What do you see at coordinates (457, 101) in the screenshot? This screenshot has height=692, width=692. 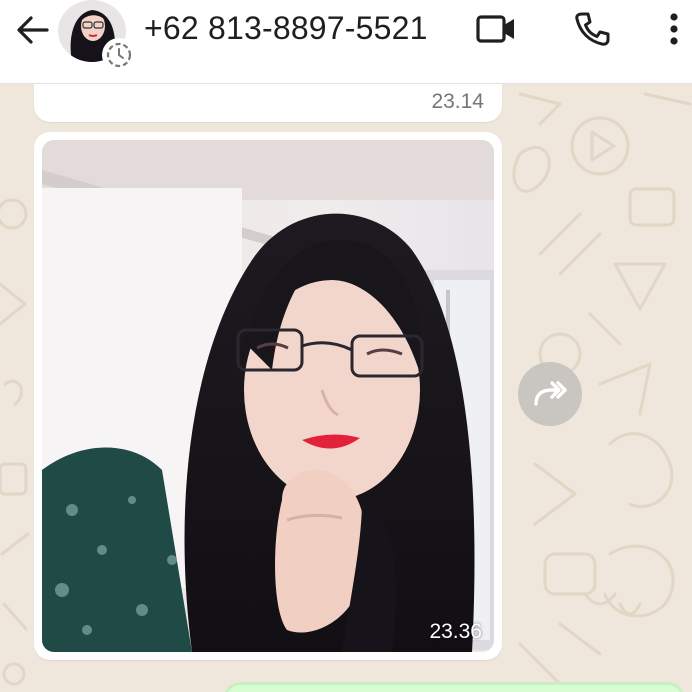 I see `message-time: 23.14` at bounding box center [457, 101].